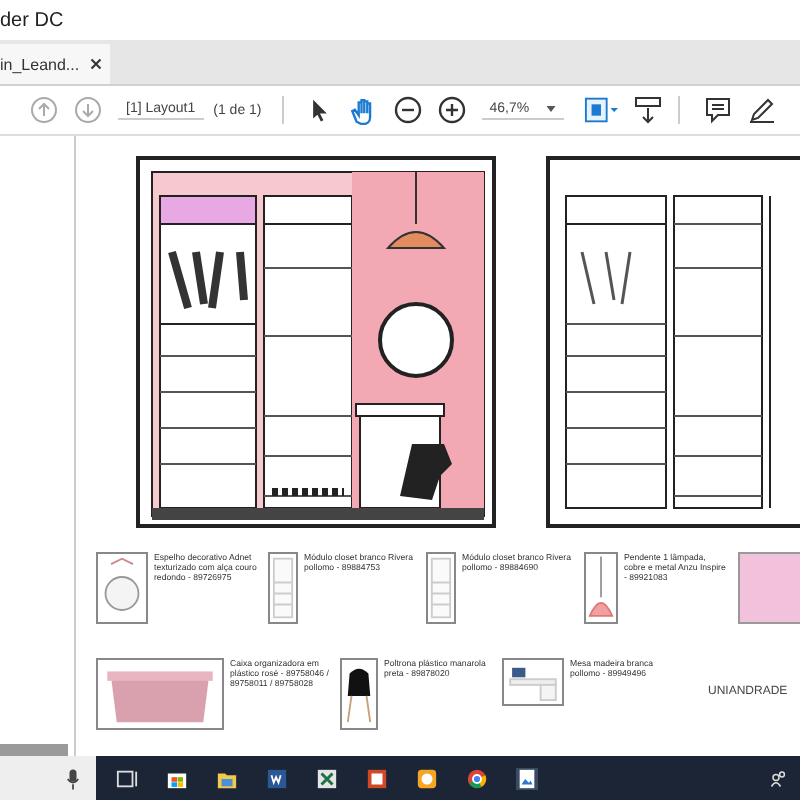 The width and height of the screenshot is (800, 800). Describe the element at coordinates (327, 778) in the screenshot. I see `spreadsheet-icon` at that location.